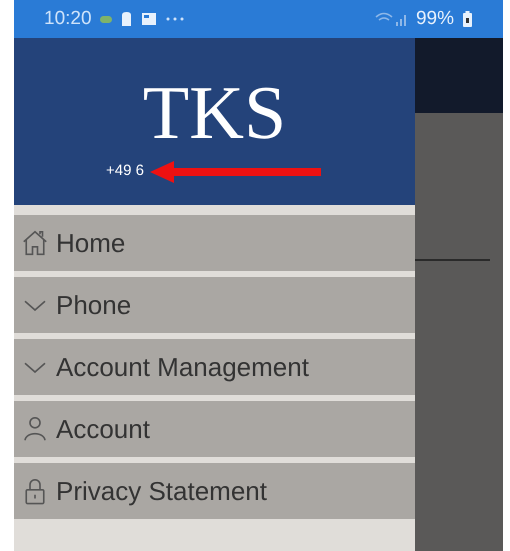 The width and height of the screenshot is (510, 551). I want to click on battery-percent: 99%, so click(435, 18).